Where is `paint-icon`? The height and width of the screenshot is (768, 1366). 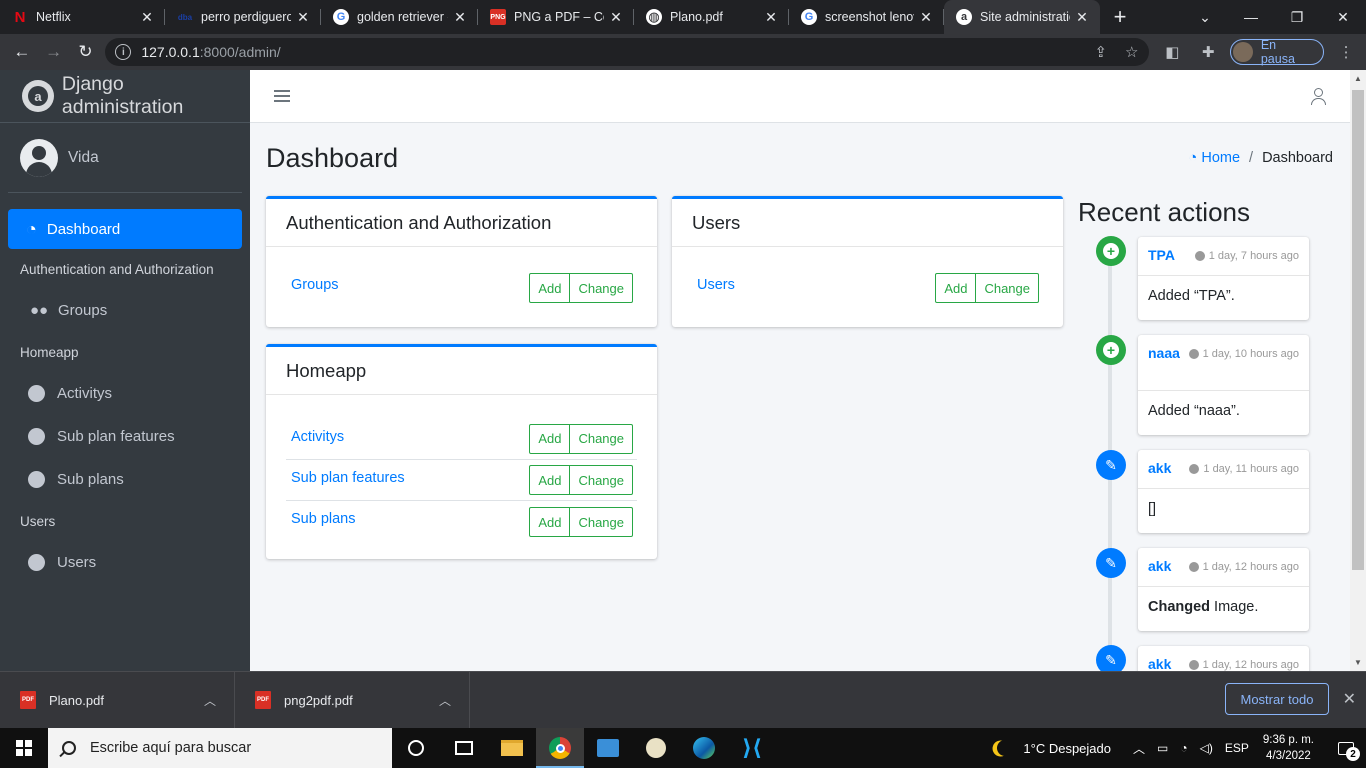 paint-icon is located at coordinates (656, 748).